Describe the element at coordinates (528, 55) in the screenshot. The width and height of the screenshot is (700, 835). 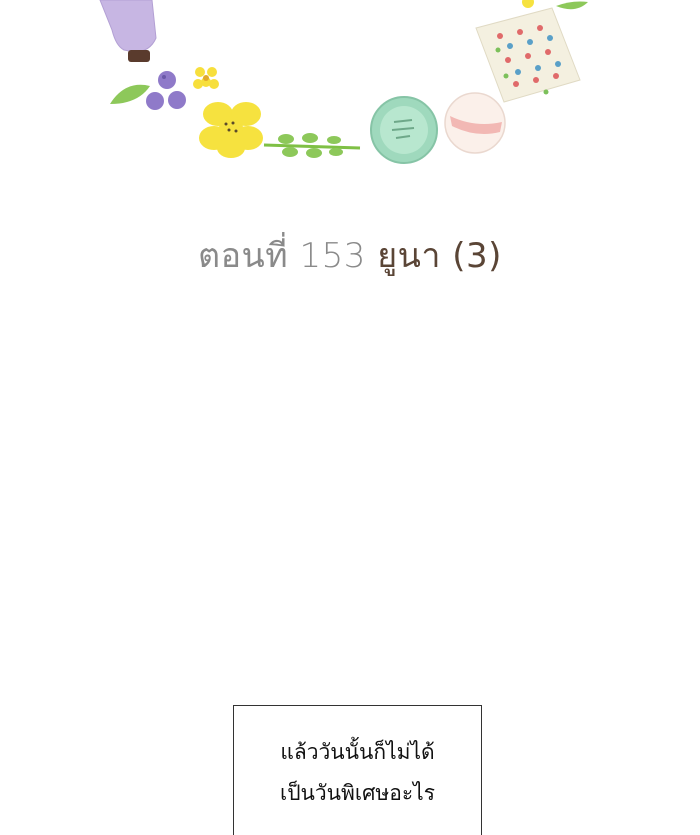
I see `patterned-napkin-icon` at that location.